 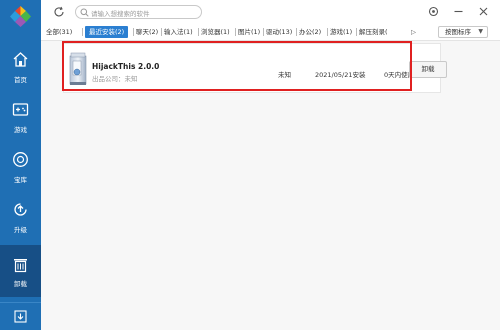 What do you see at coordinates (20, 118) in the screenshot?
I see `sidebar-item-games: 游戏` at bounding box center [20, 118].